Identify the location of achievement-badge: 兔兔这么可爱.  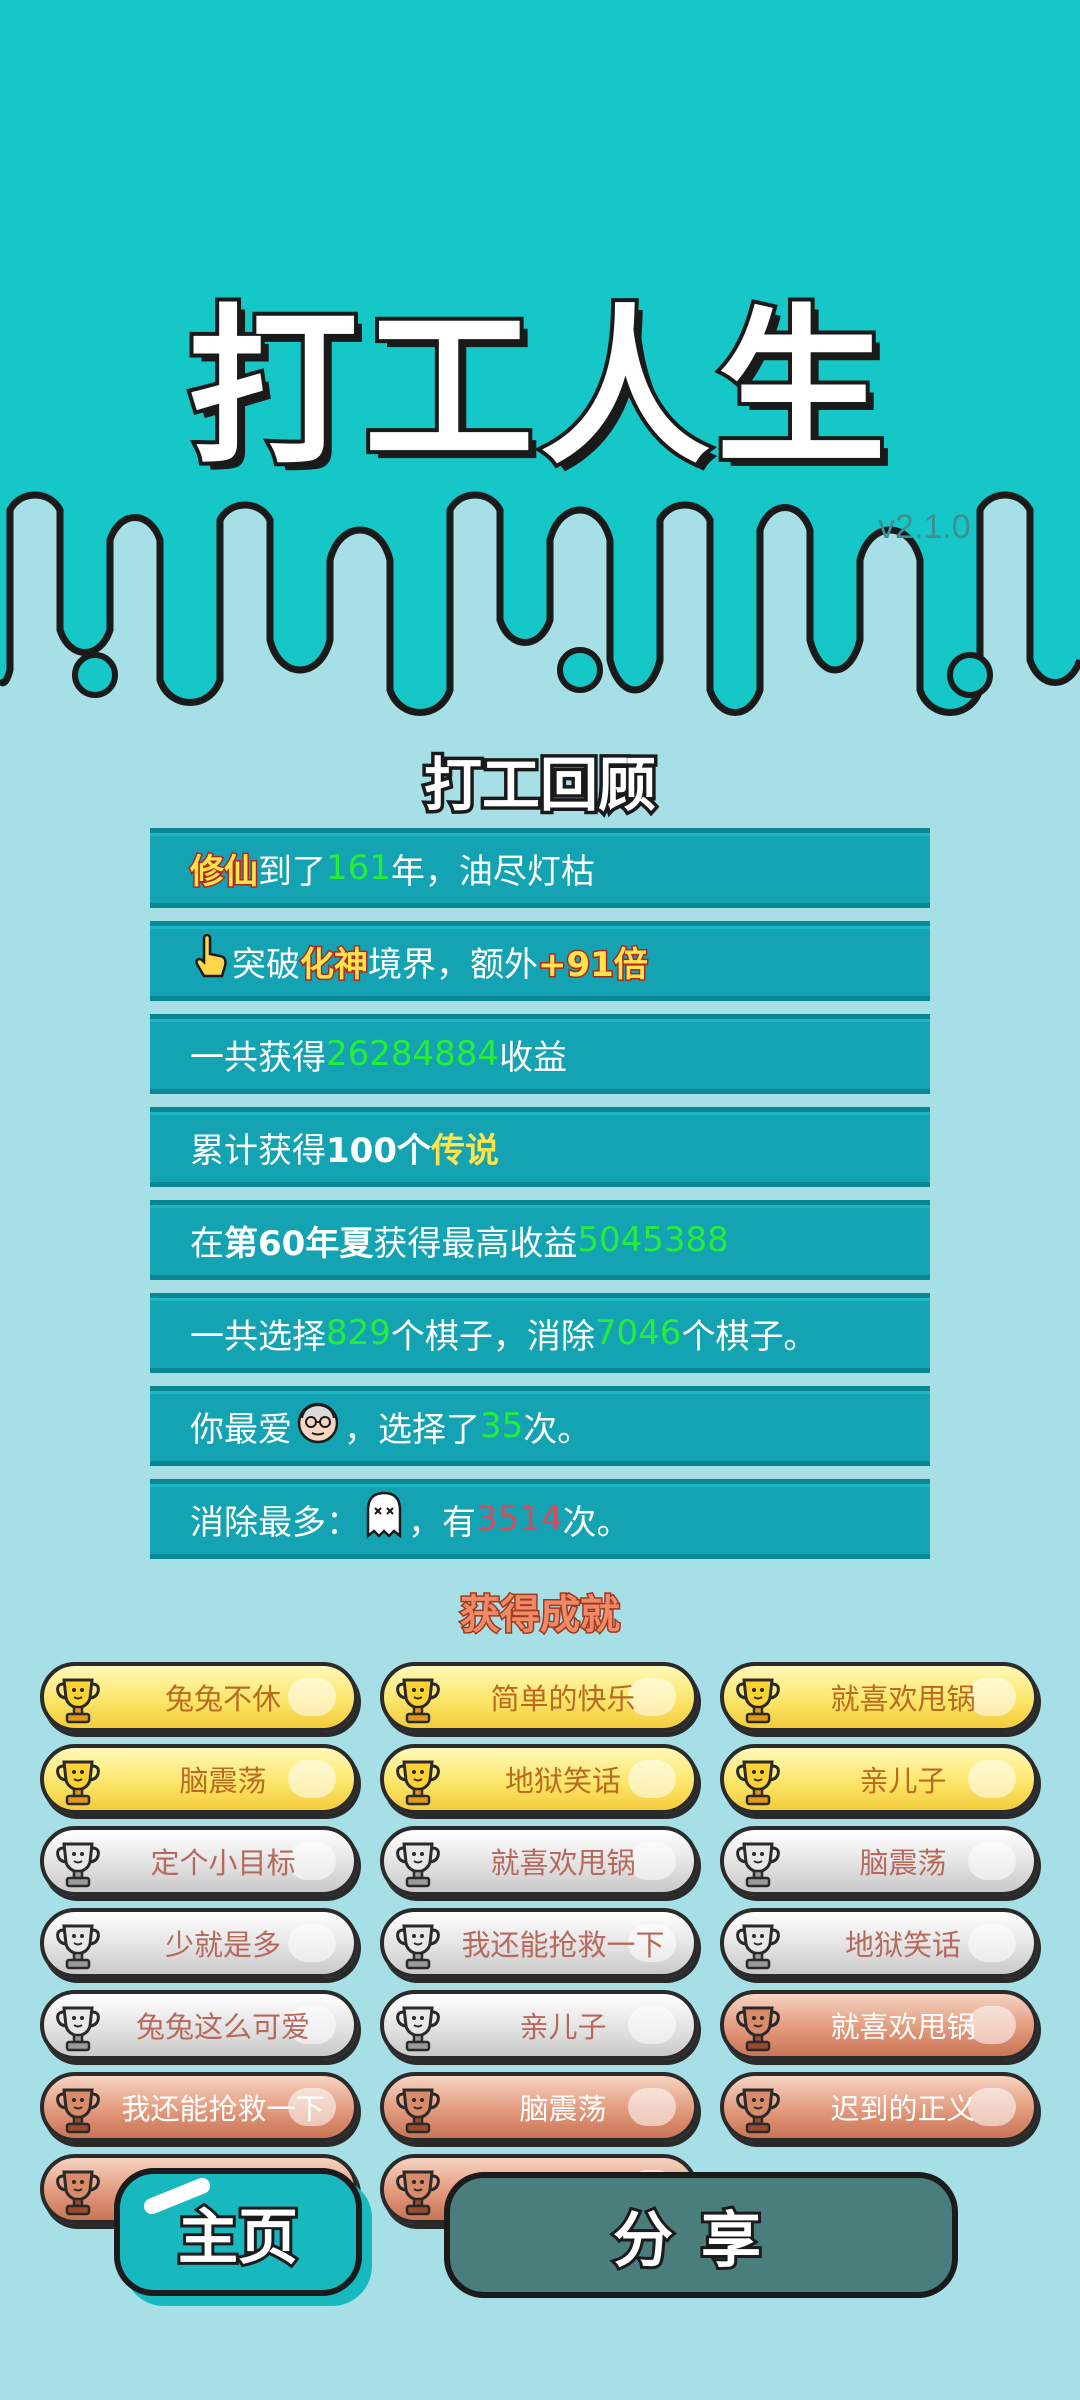
(199, 2025).